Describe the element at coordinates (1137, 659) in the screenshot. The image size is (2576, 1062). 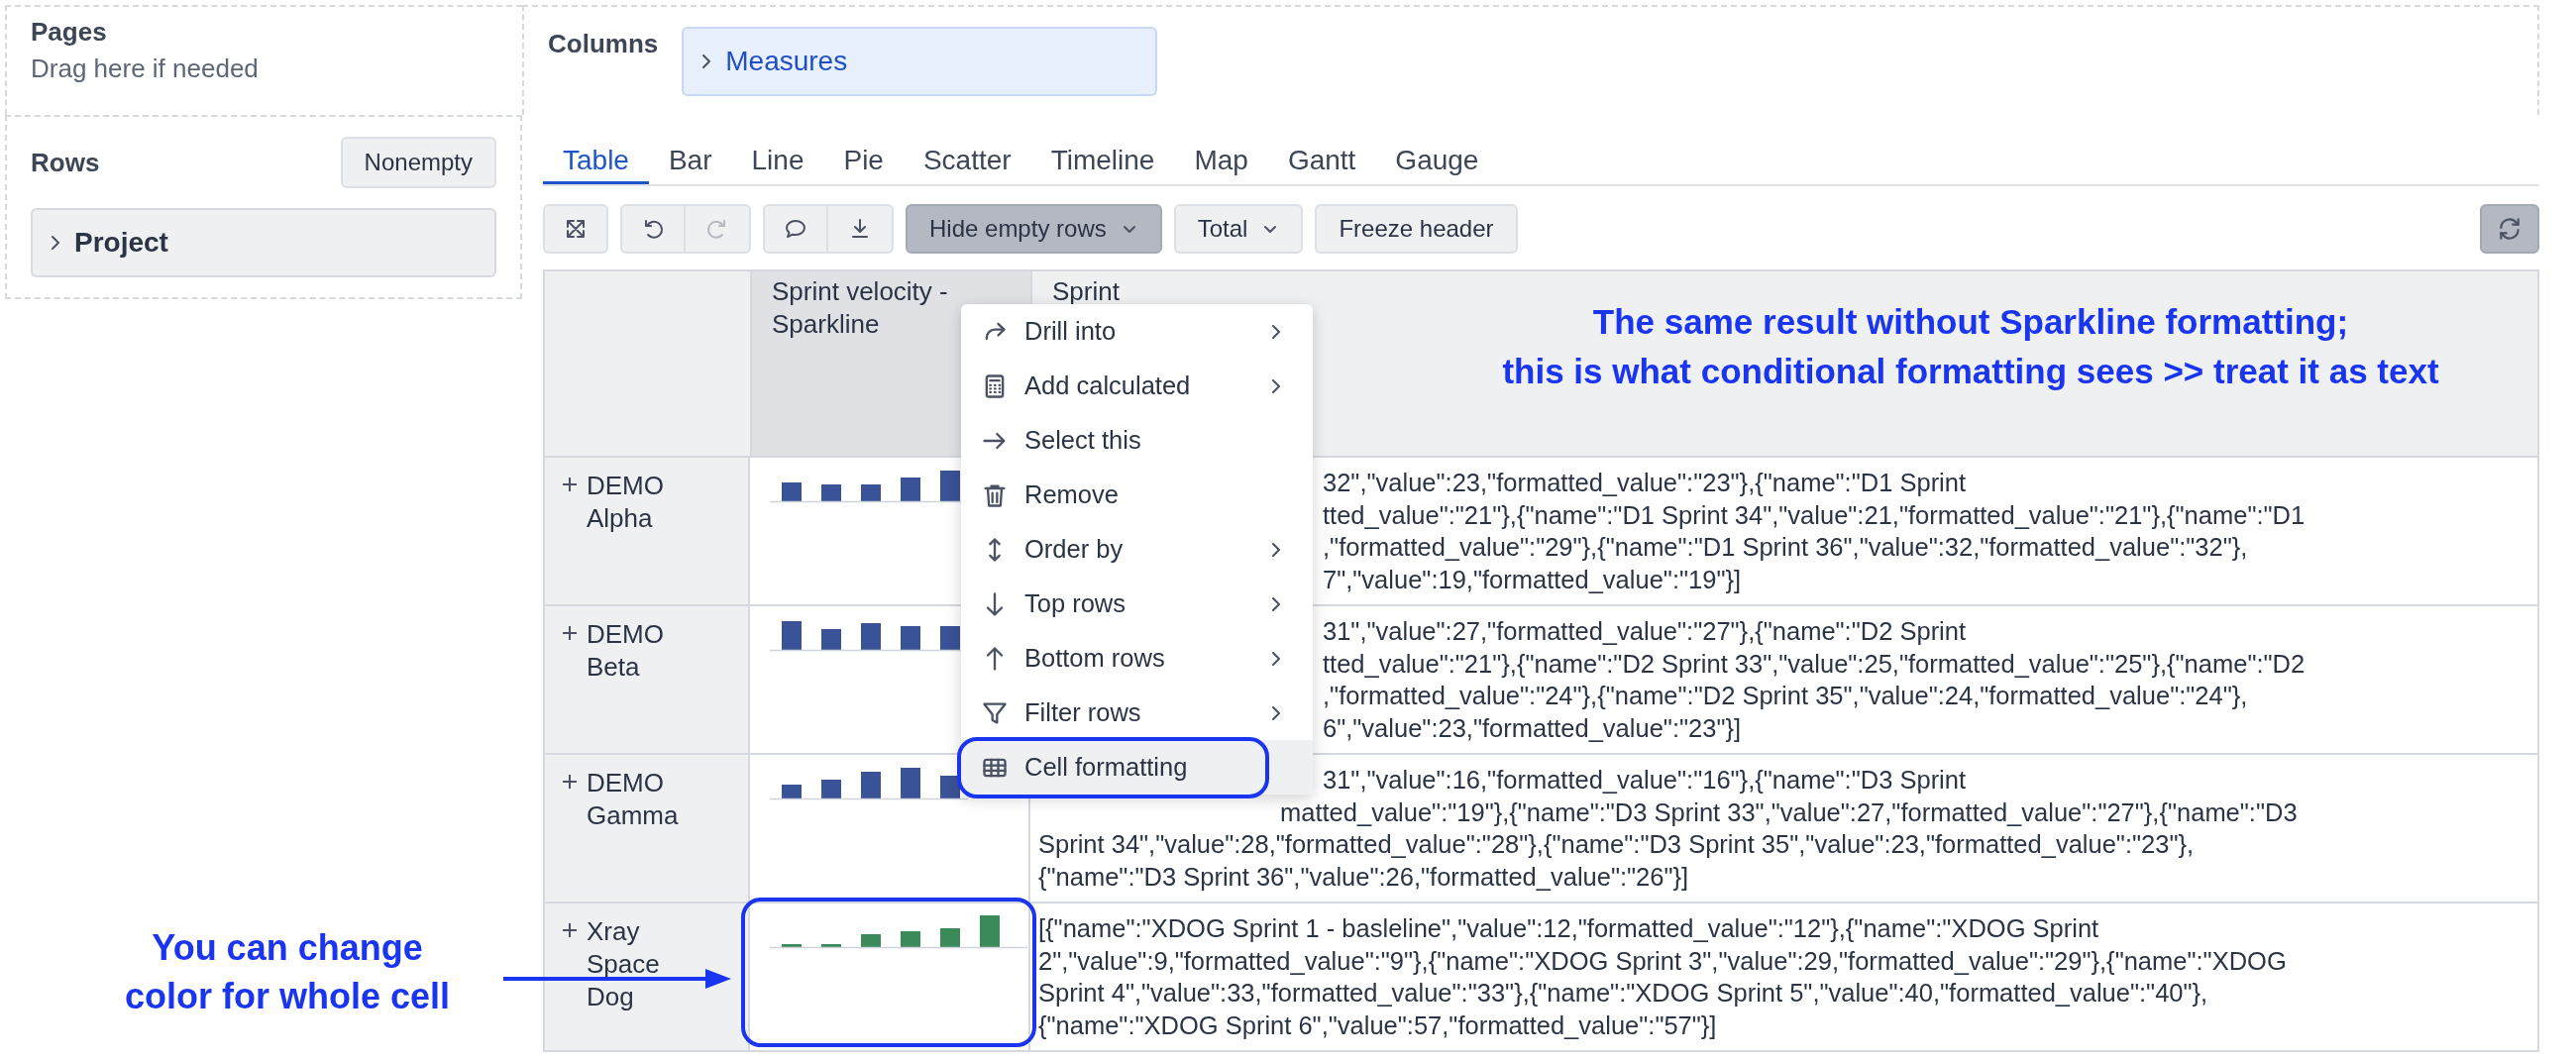
I see `menu-item: Bottom rows` at that location.